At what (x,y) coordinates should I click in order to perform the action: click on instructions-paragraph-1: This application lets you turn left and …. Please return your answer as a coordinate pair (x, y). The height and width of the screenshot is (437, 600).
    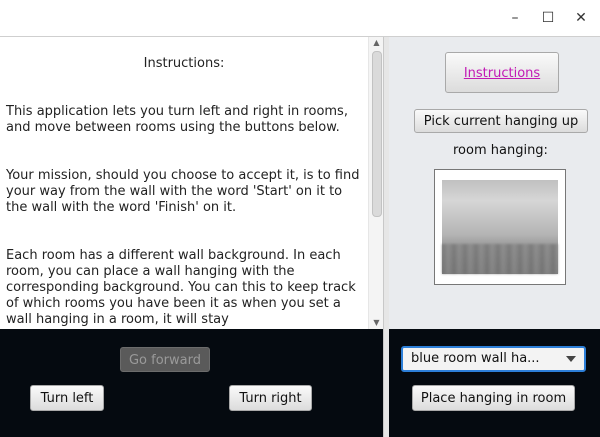
    Looking at the image, I should click on (177, 119).